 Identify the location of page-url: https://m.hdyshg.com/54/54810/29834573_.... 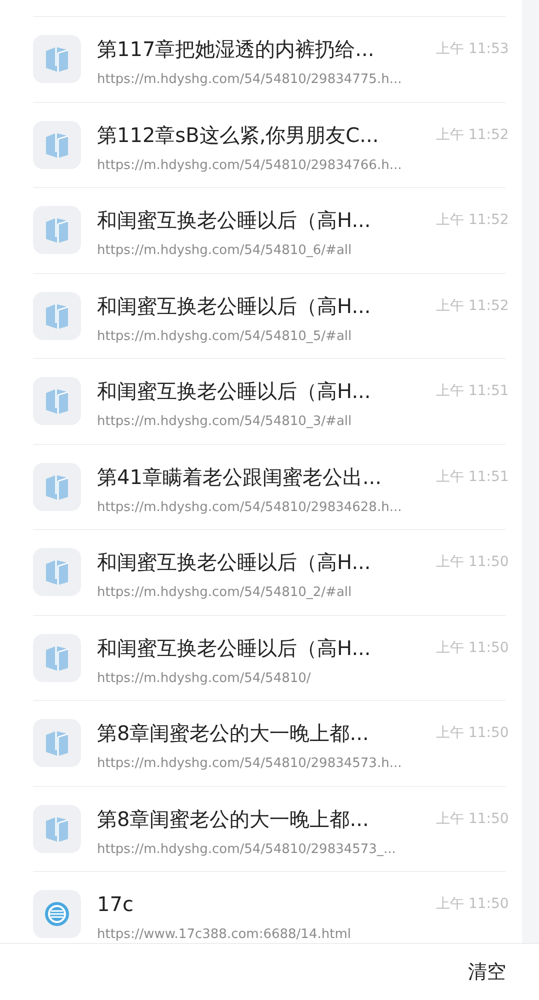
(247, 849).